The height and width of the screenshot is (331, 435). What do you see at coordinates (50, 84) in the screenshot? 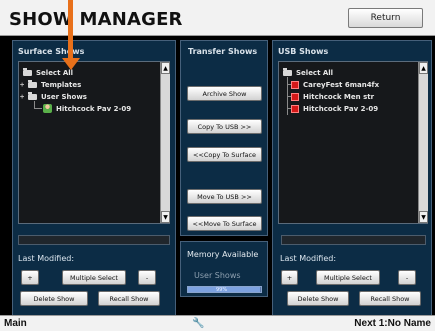
I see `surface-templates-folder: + Templates` at bounding box center [50, 84].